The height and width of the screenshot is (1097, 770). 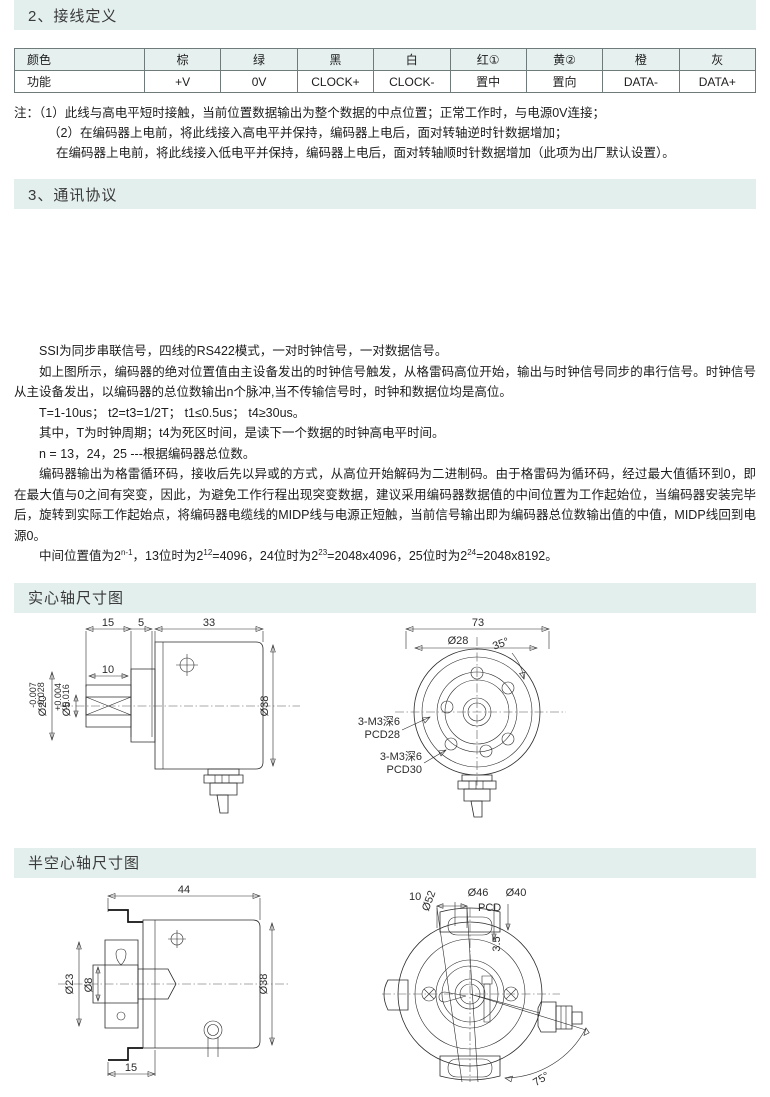 I want to click on hollow-front-dia-52: Ø52, so click(x=429, y=901).